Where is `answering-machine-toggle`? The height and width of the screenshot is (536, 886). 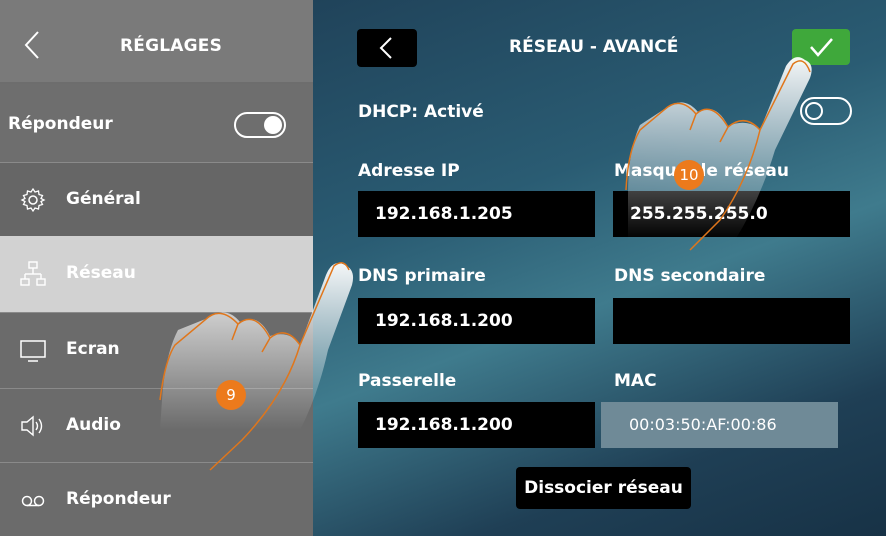 answering-machine-toggle is located at coordinates (260, 125).